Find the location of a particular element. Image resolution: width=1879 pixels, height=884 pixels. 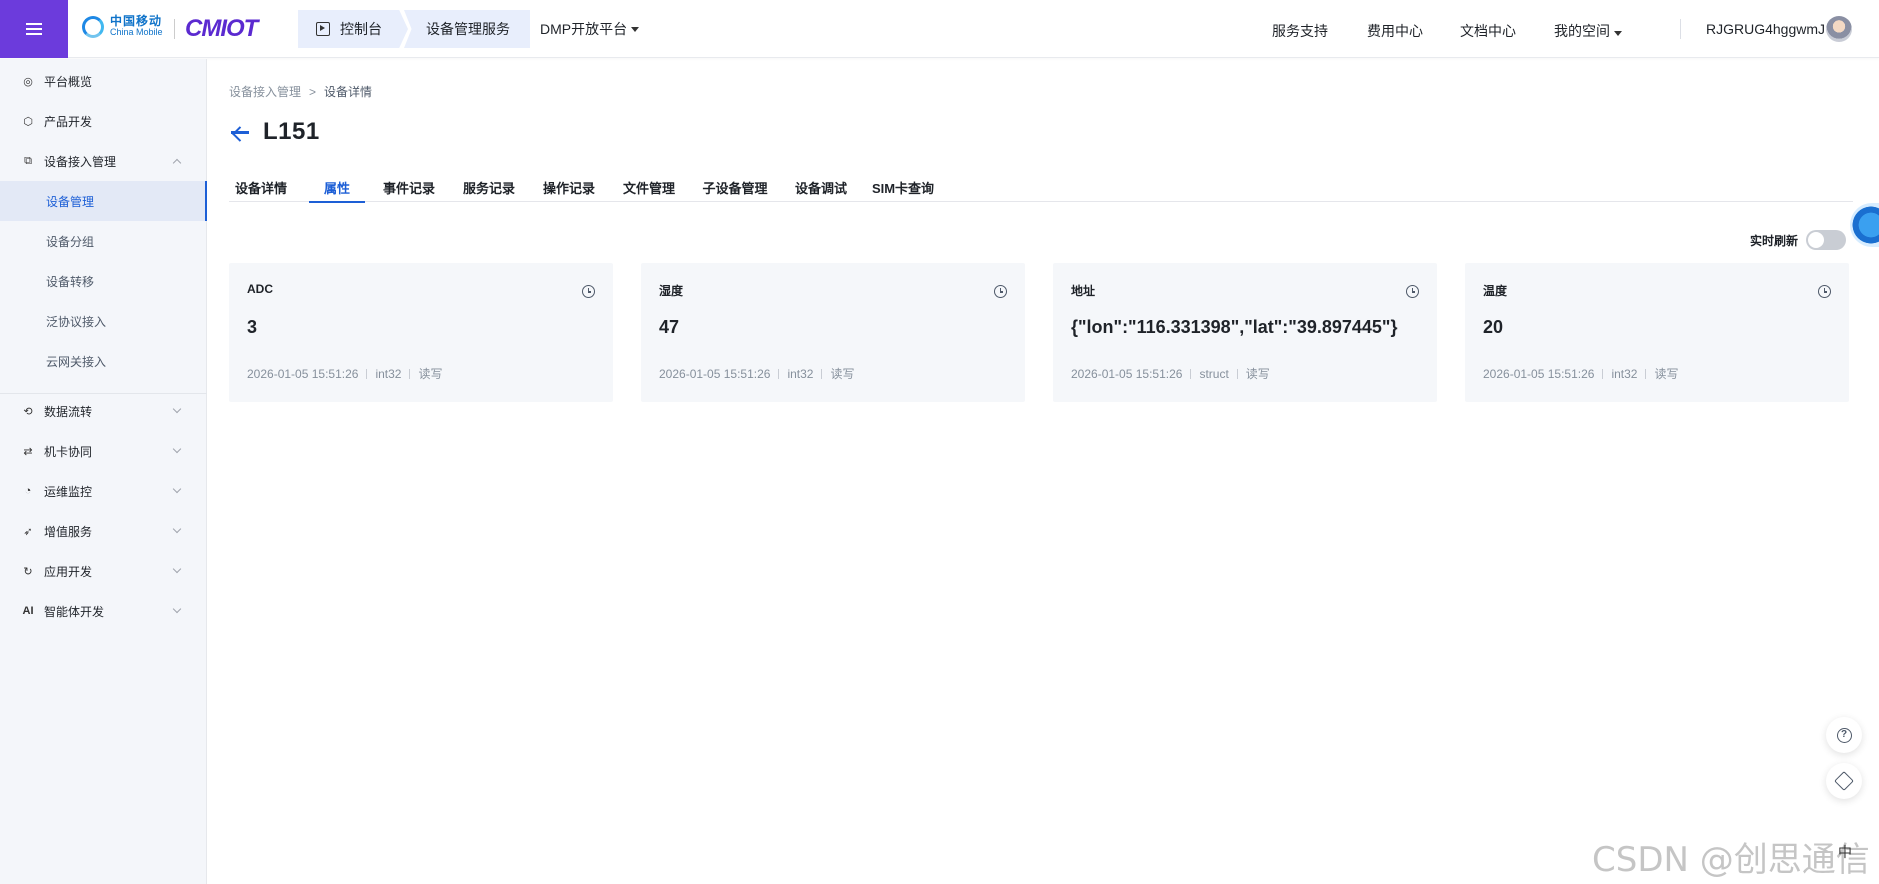

back-to-top-icon is located at coordinates (1844, 781).